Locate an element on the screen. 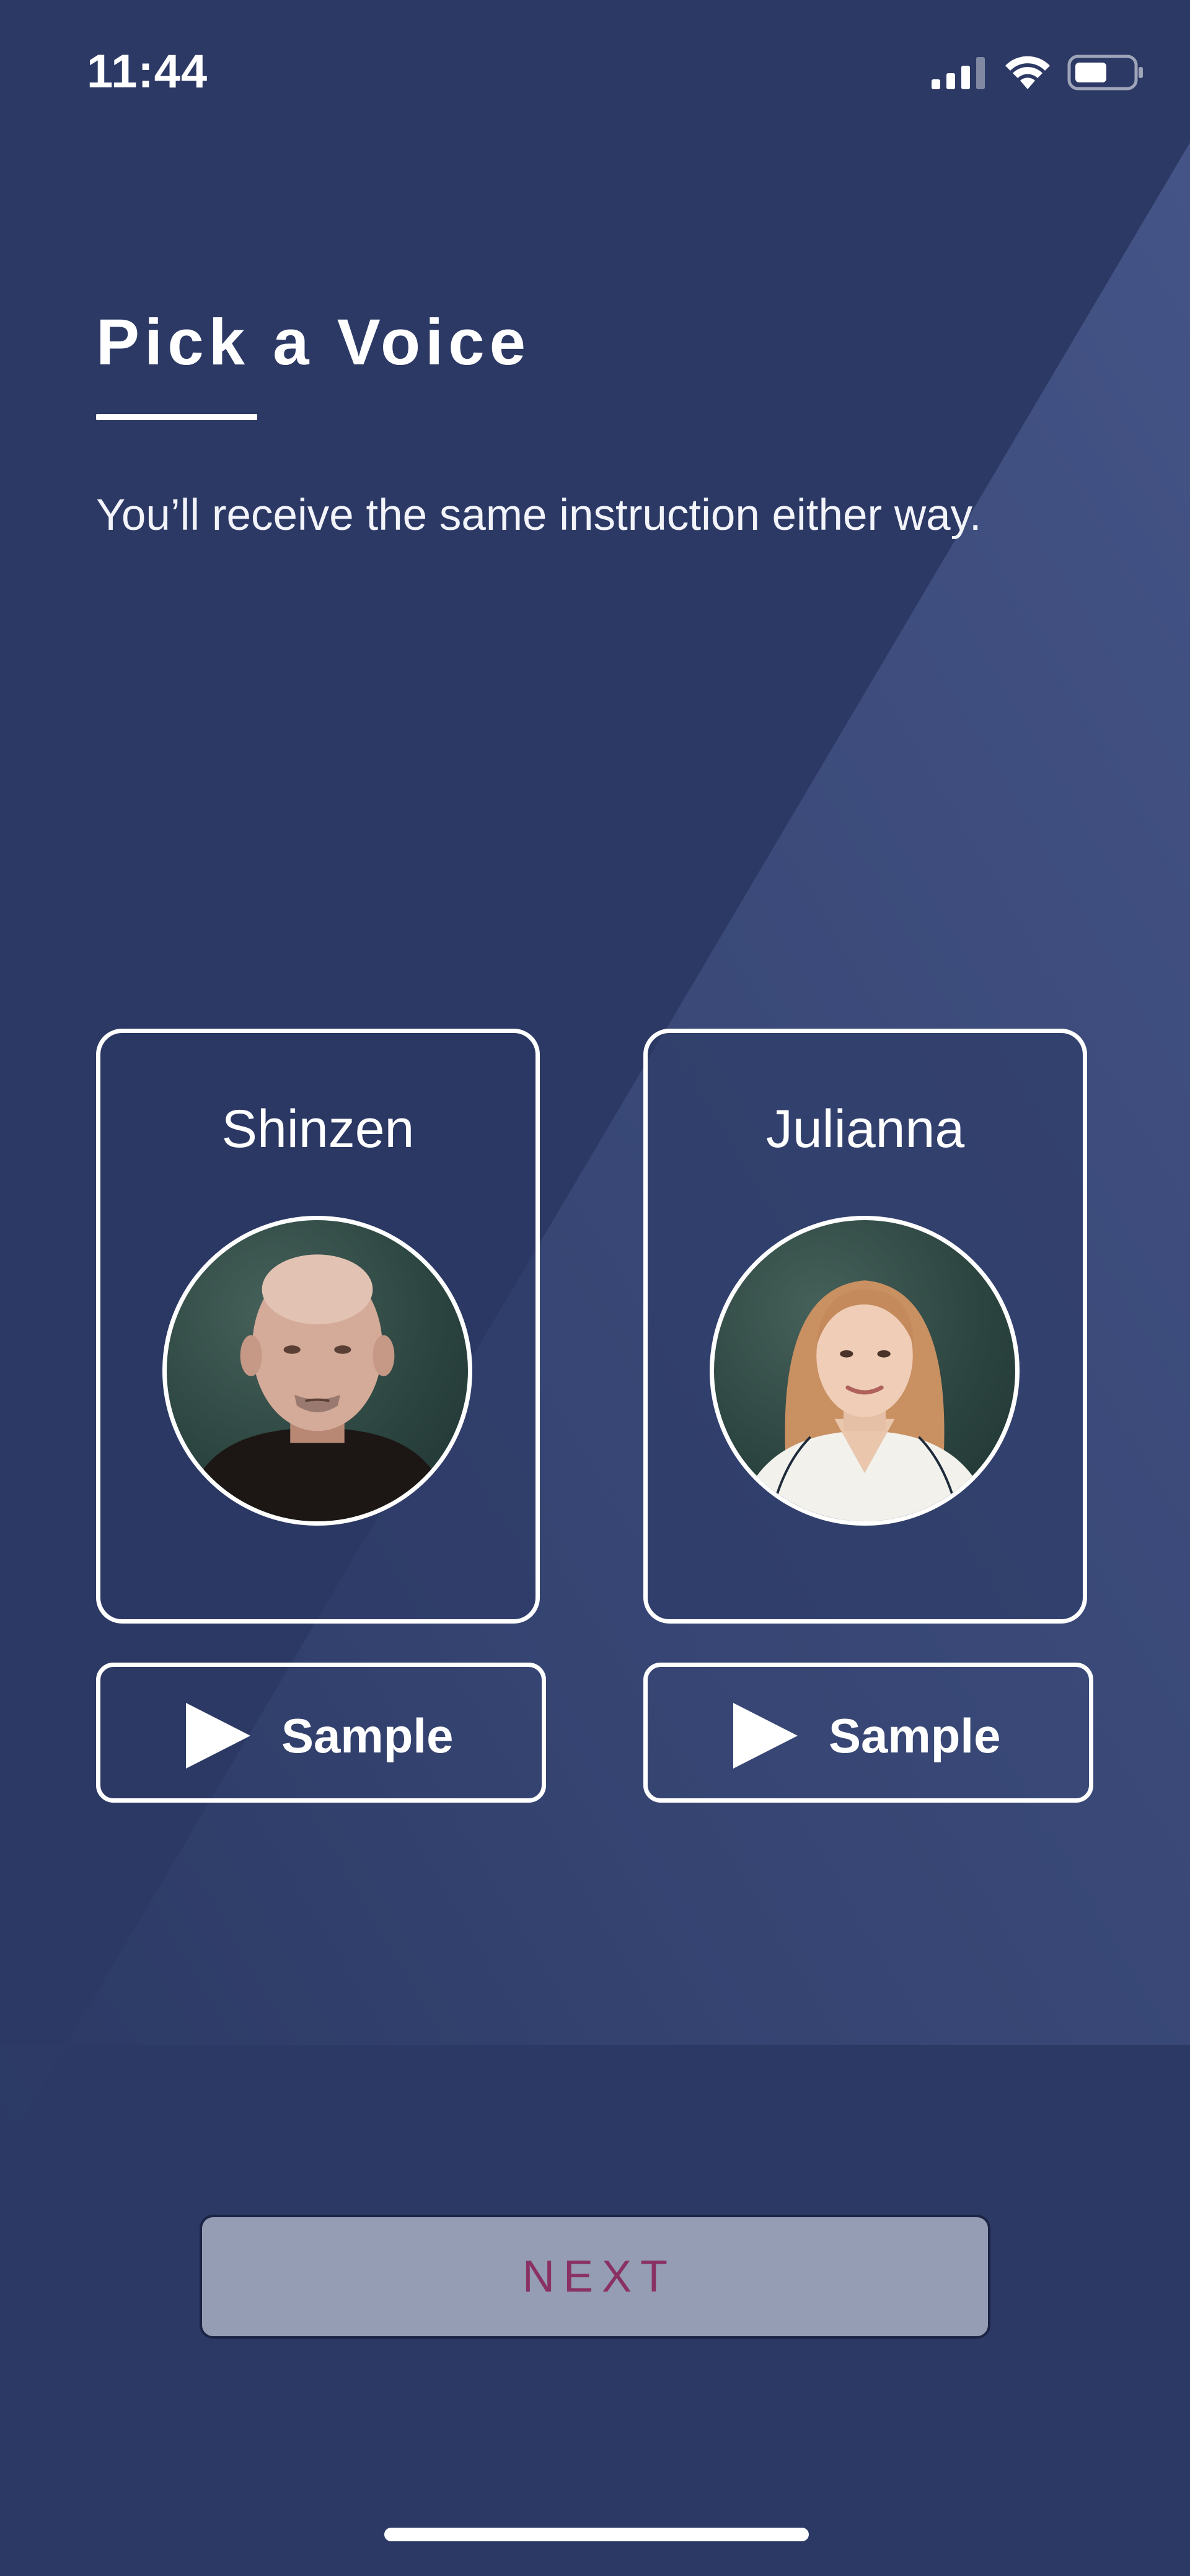 This screenshot has width=1190, height=2576. wifi-icon is located at coordinates (1027, 72).